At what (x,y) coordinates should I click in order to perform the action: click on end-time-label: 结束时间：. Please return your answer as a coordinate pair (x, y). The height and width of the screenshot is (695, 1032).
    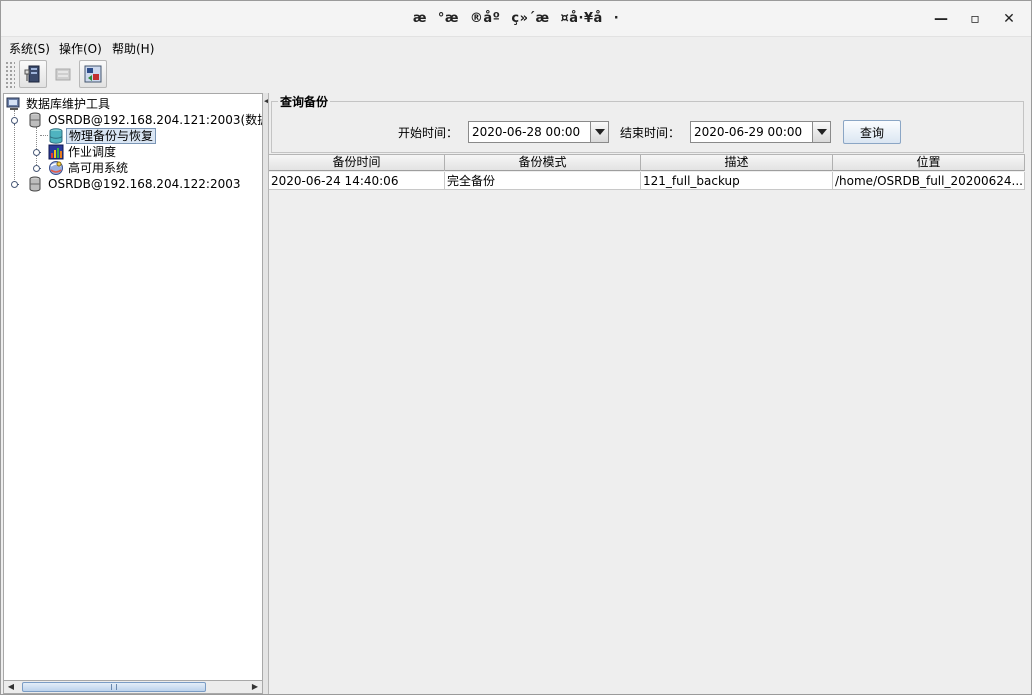
    Looking at the image, I should click on (650, 133).